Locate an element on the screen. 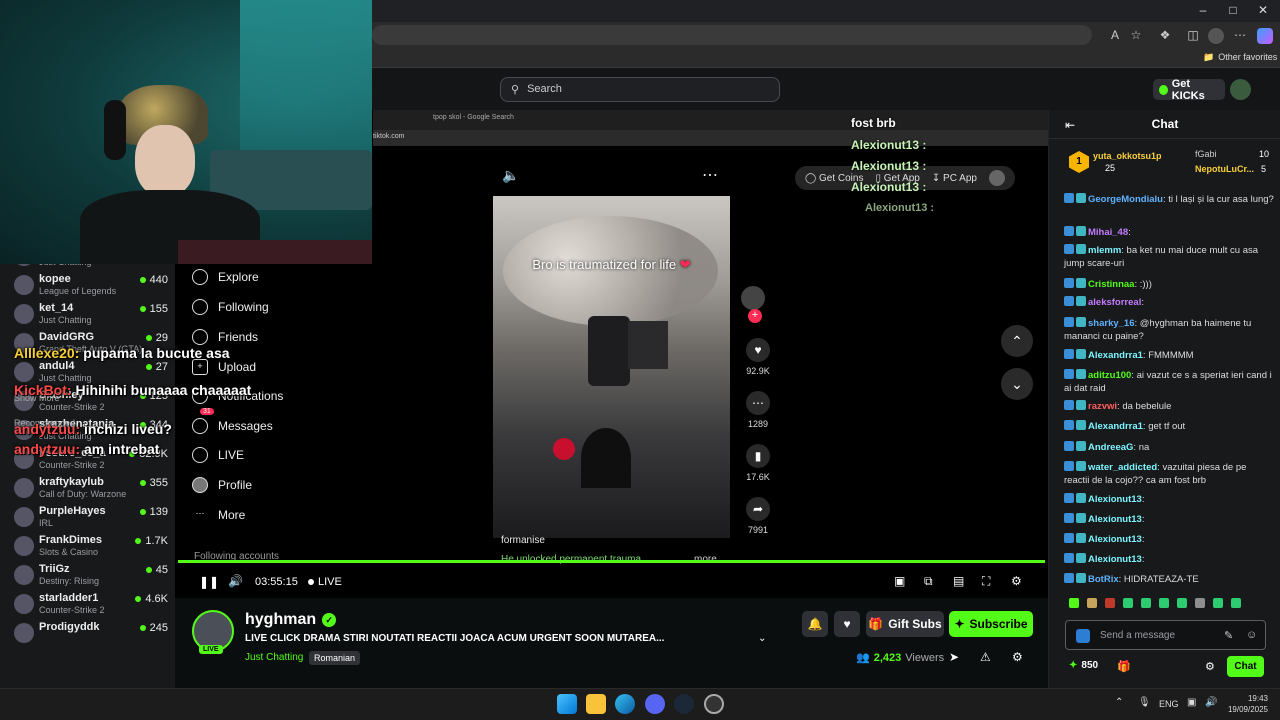 Image resolution: width=1280 pixels, height=720 pixels. clock: 19:43 19/09/2025 is located at coordinates (1245, 704).